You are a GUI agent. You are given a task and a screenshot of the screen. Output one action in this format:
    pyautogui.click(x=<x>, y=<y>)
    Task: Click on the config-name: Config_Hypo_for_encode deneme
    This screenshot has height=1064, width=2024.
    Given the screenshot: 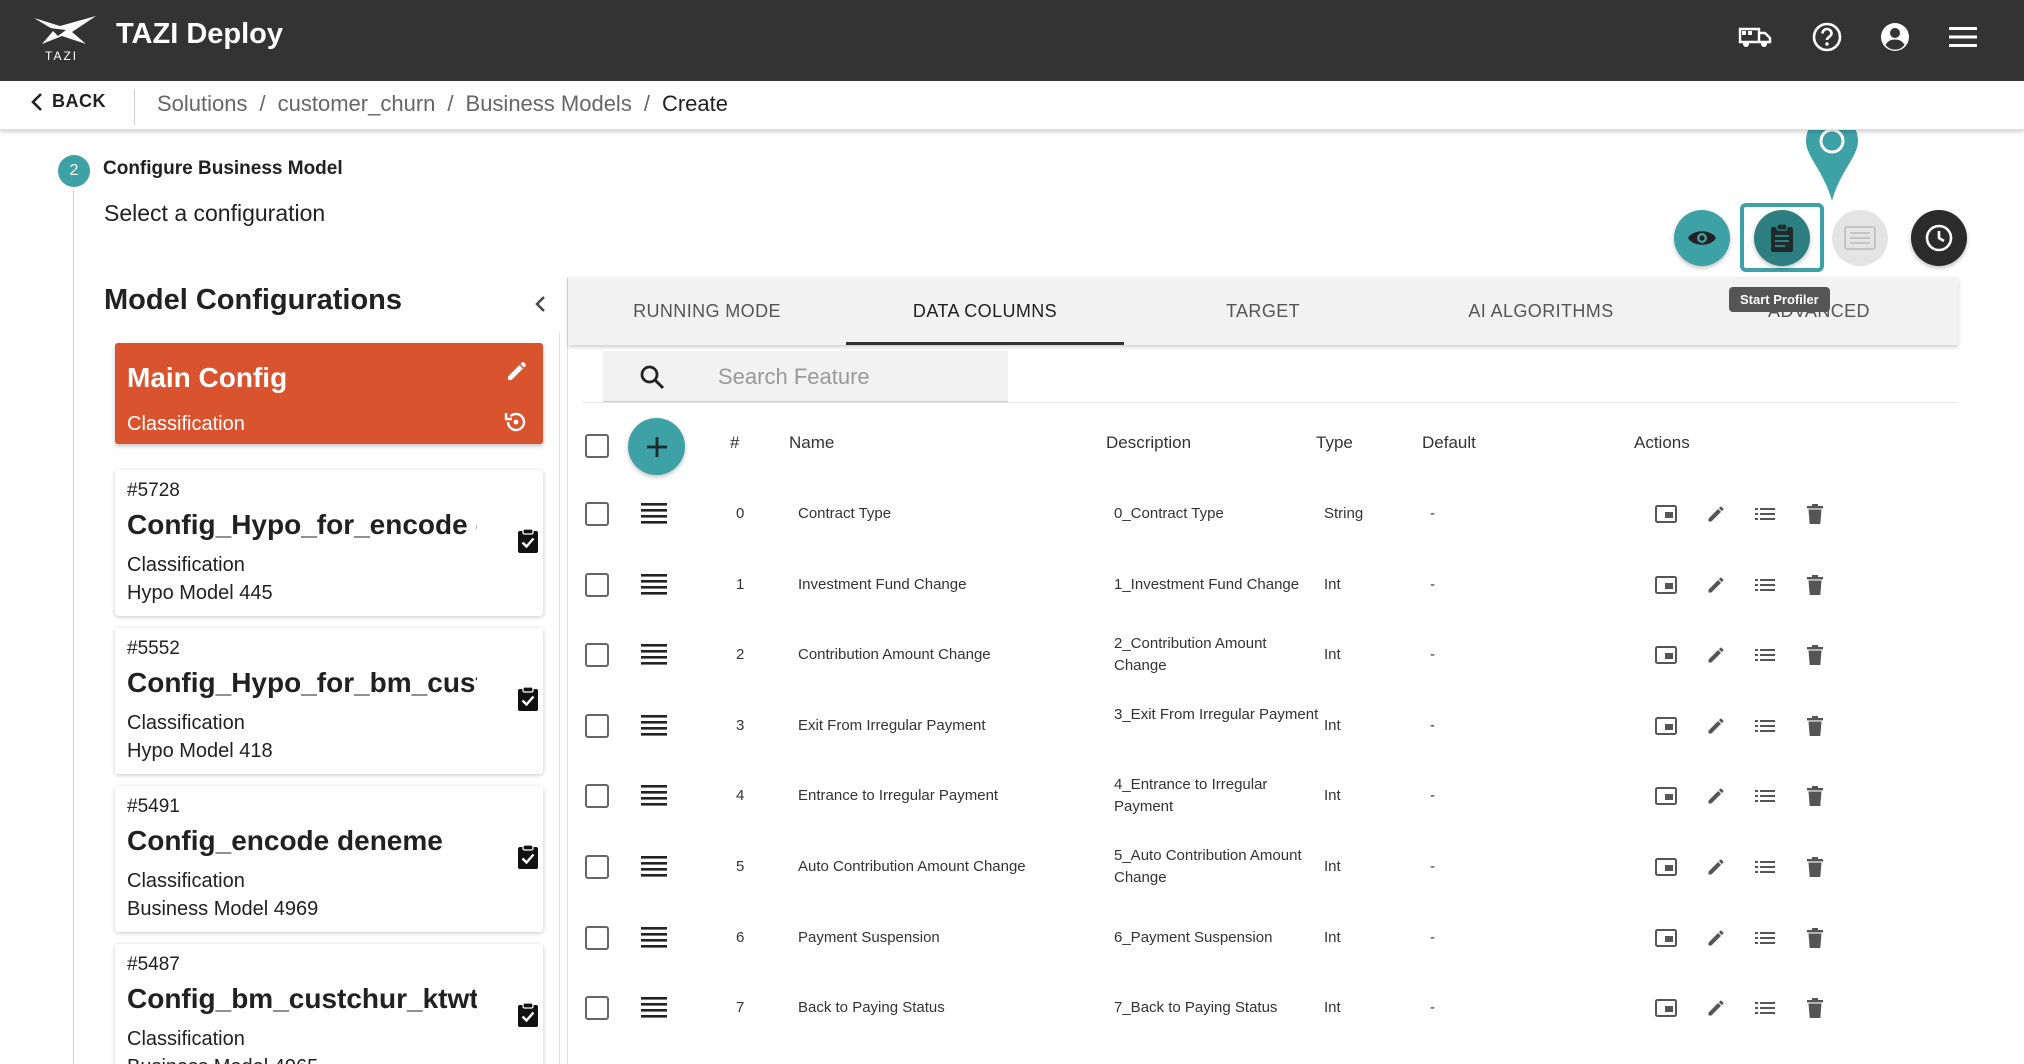 What is the action you would take?
    pyautogui.click(x=302, y=524)
    